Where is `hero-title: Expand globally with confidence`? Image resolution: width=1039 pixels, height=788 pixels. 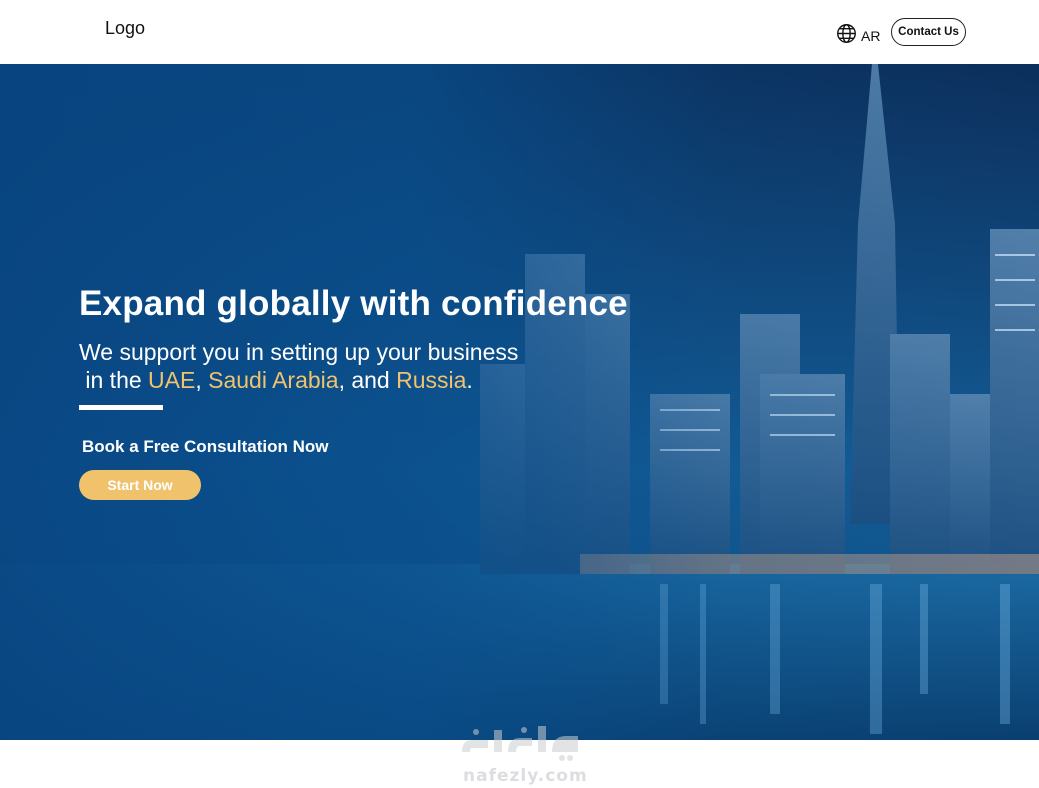
hero-title: Expand globally with confidence is located at coordinates (353, 303).